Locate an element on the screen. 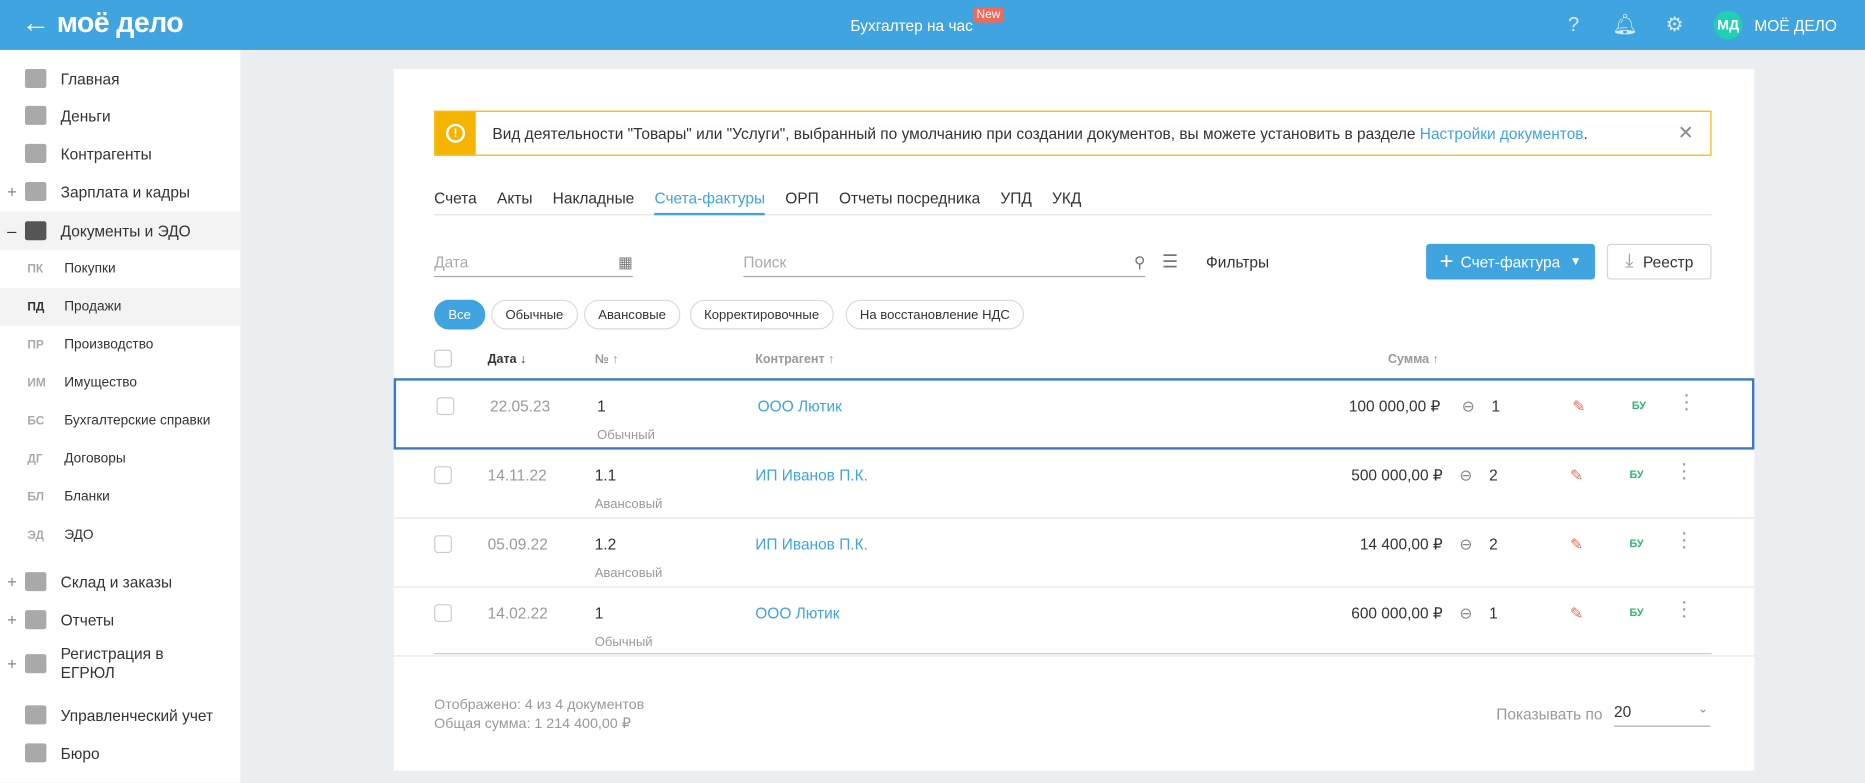 The width and height of the screenshot is (1865, 783). sidebar-item-home: Главная is located at coordinates (120, 78).